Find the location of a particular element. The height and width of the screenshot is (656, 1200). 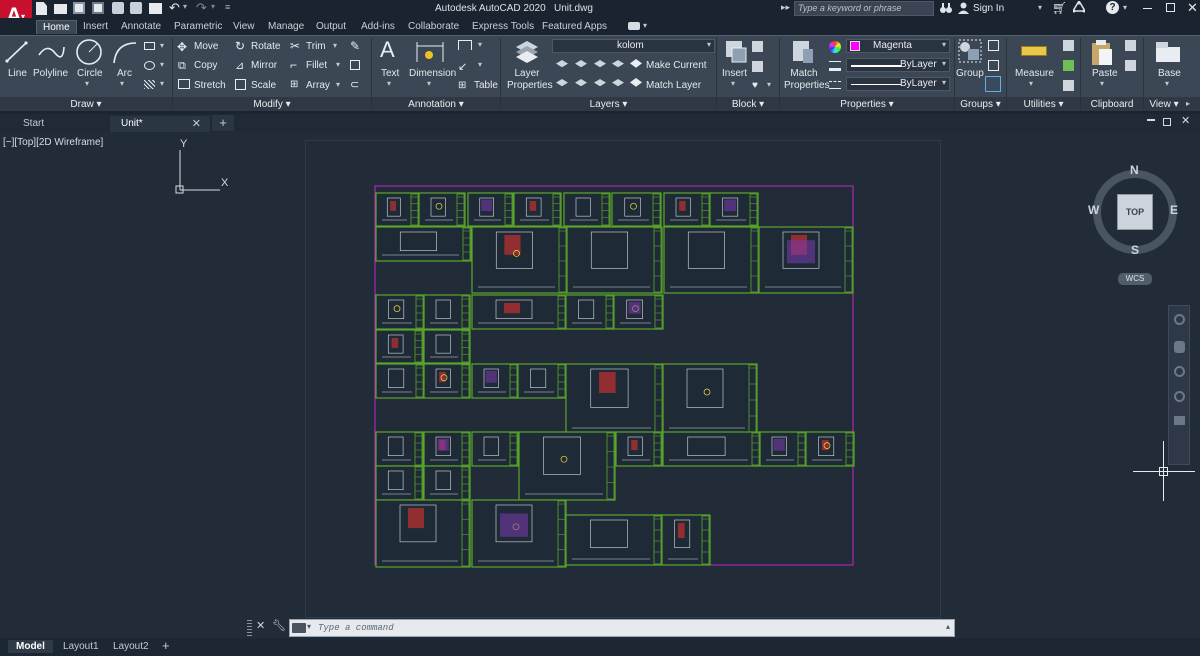

compass-south: S is located at coordinates (1135, 250).